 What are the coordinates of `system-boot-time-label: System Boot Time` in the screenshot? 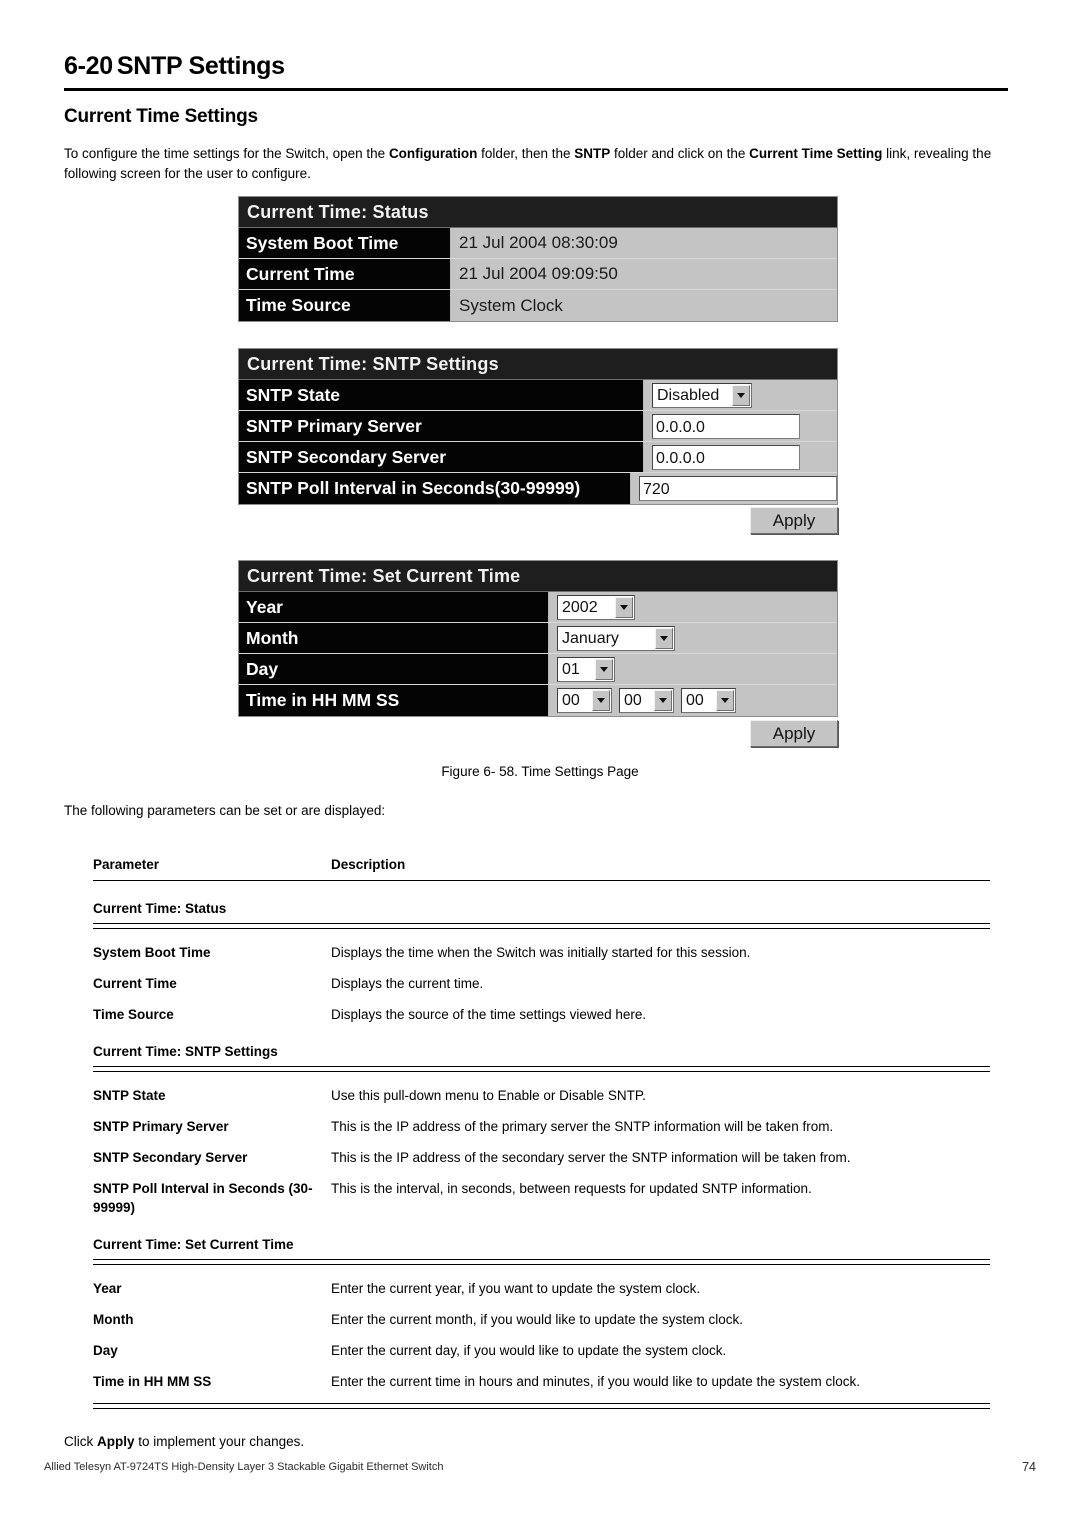 It's located at (345, 243).